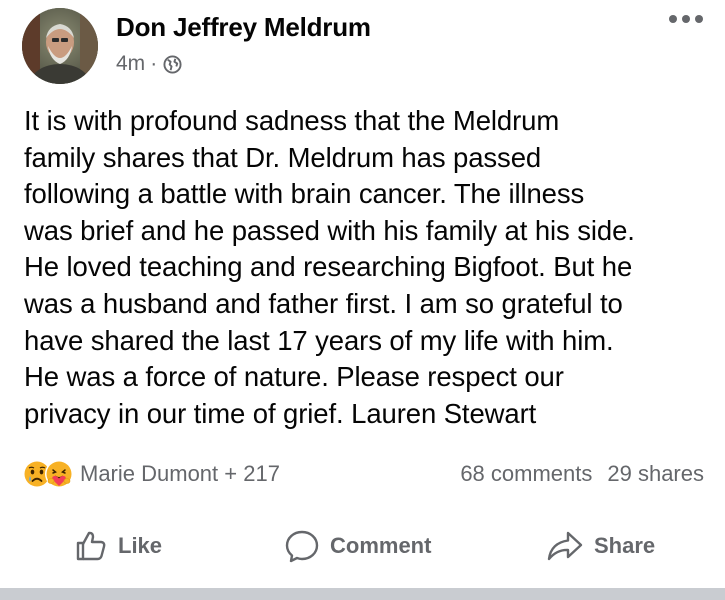 The height and width of the screenshot is (600, 725). I want to click on post-header: Don Jeffrey Meldrum 4m ·, so click(362, 46).